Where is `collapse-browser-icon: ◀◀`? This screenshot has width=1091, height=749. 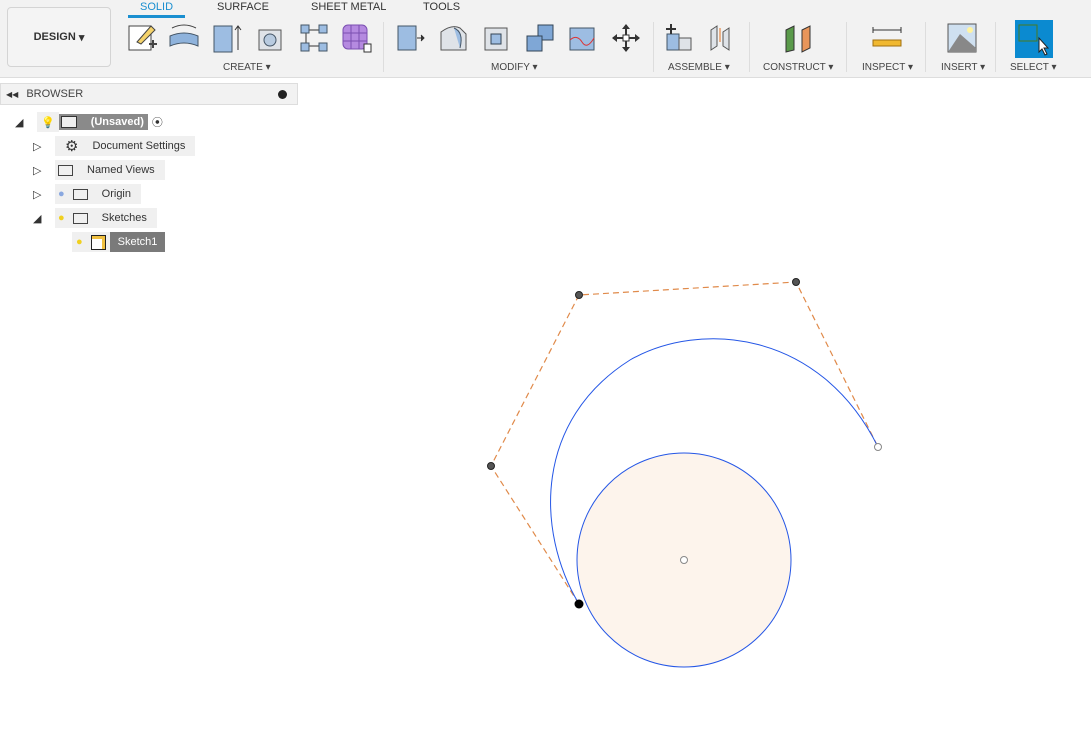
collapse-browser-icon: ◀◀ is located at coordinates (12, 94).